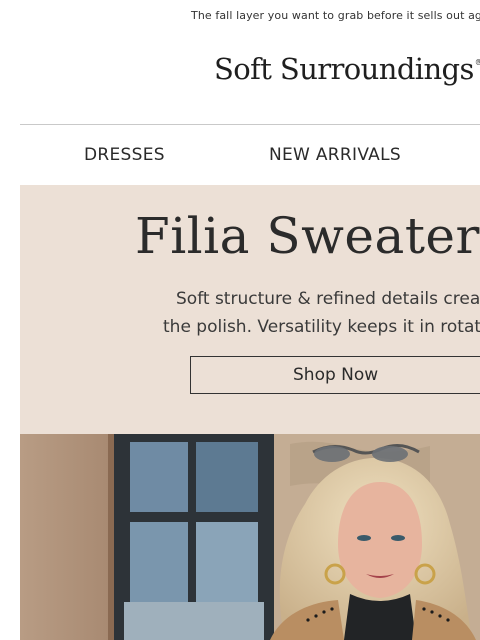 This screenshot has width=480, height=640. I want to click on hero-copy-line: Soft structure & refined details create, so click(328, 299).